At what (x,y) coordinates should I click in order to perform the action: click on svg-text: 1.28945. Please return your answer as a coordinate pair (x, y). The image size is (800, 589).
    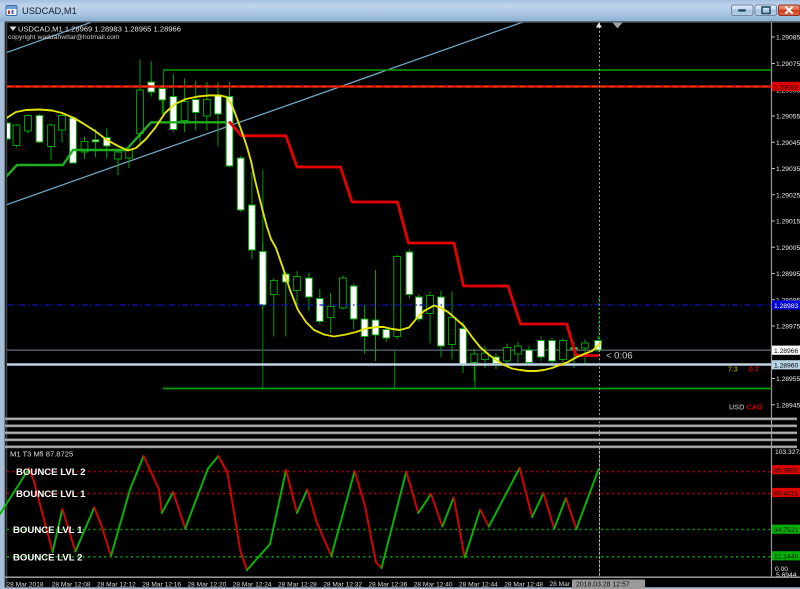
    Looking at the image, I should click on (788, 405).